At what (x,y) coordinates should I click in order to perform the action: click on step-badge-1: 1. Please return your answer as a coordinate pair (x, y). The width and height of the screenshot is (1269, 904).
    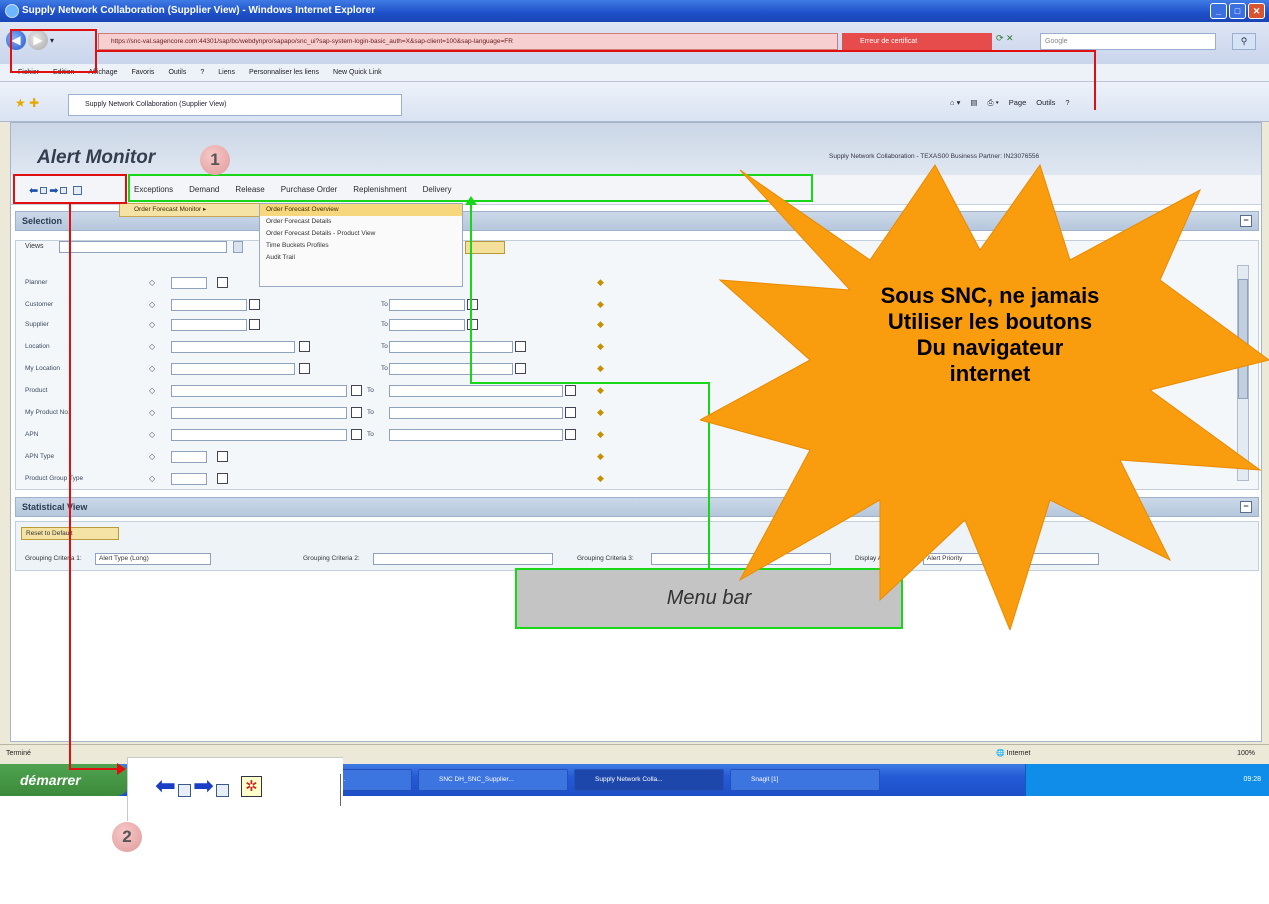
    Looking at the image, I should click on (215, 160).